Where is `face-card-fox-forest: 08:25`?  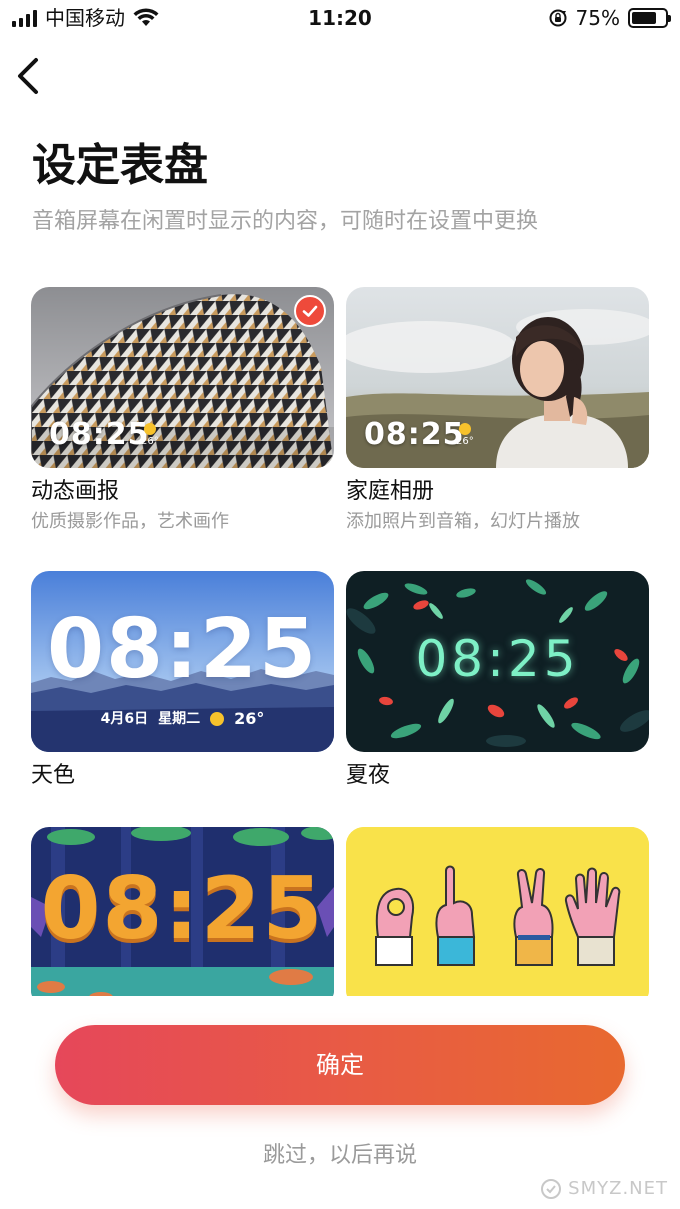 face-card-fox-forest: 08:25 is located at coordinates (182, 917).